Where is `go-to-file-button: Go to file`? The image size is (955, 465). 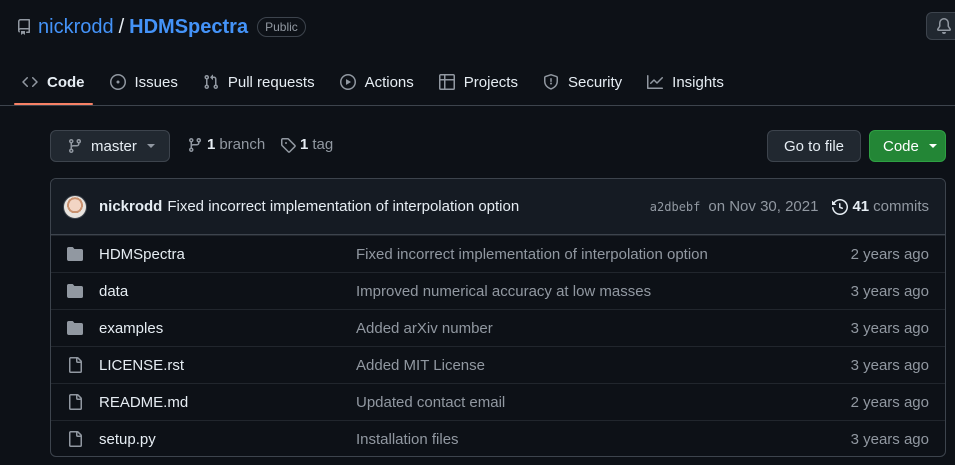 go-to-file-button: Go to file is located at coordinates (814, 146).